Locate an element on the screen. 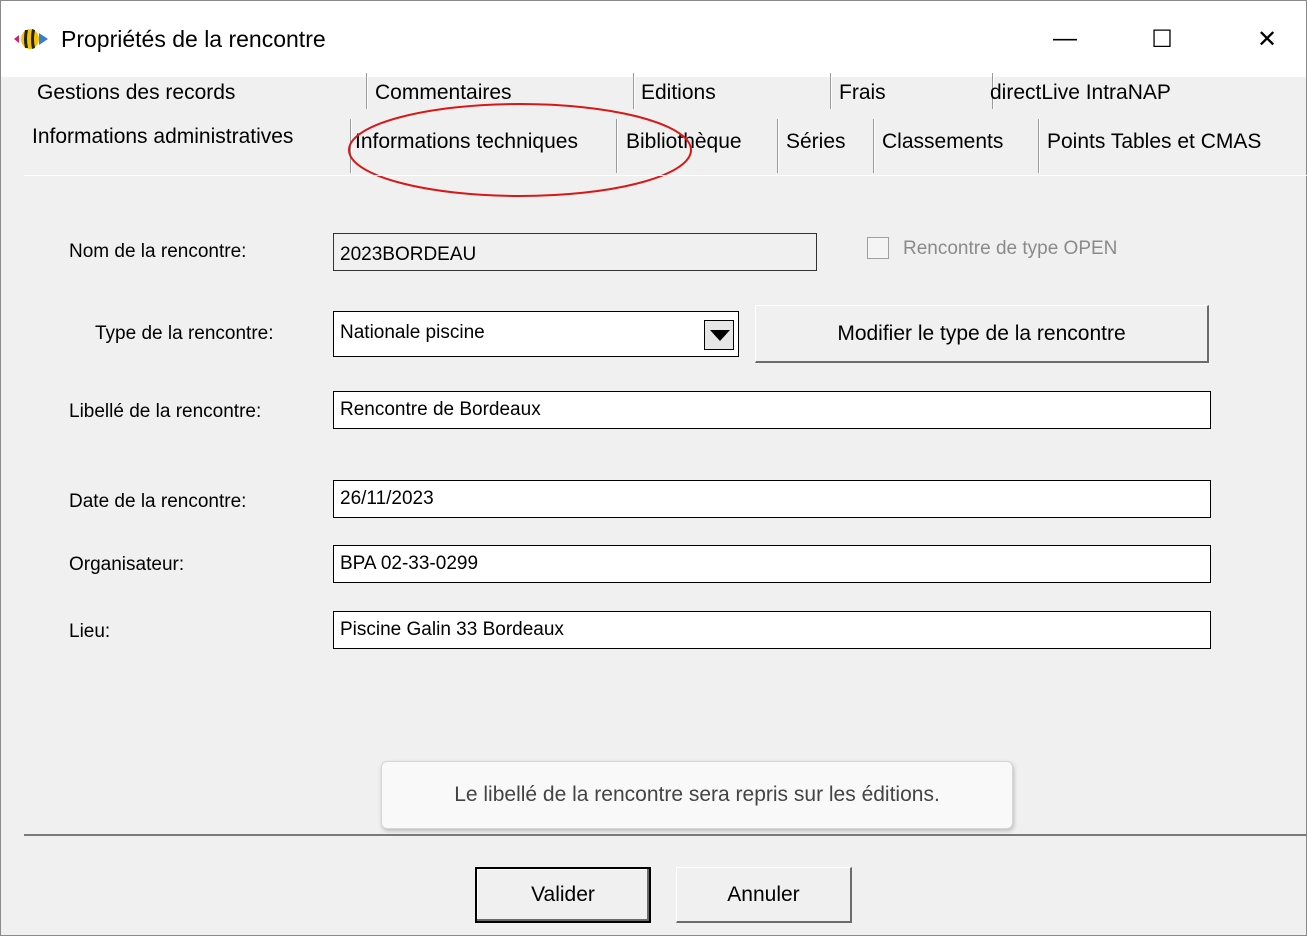 The height and width of the screenshot is (936, 1307). type-select-value: Nationale piscine is located at coordinates (412, 332).